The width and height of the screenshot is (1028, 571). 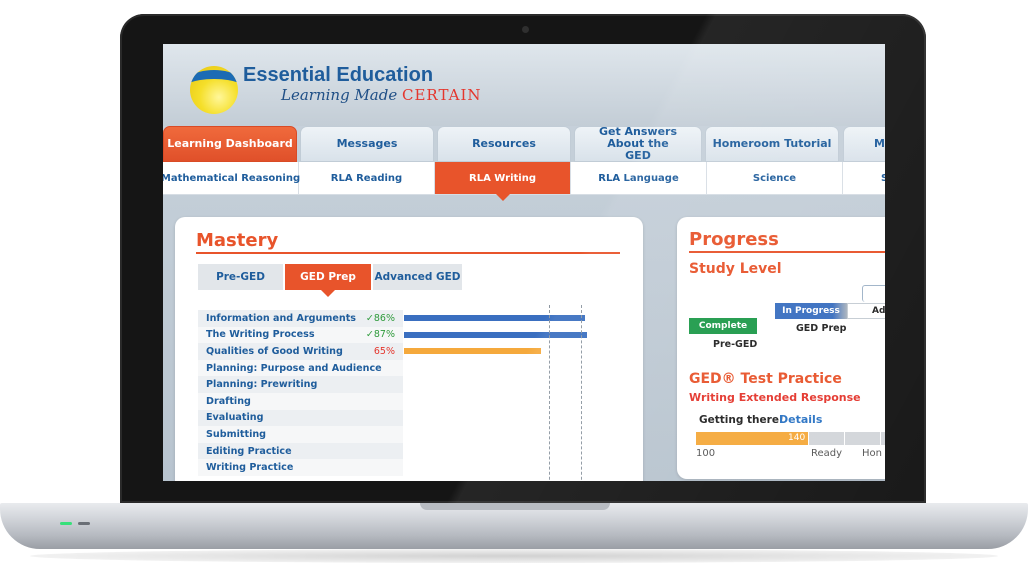 I want to click on tab-homeroom-tutorial: Homeroom Tutorial, so click(x=772, y=144).